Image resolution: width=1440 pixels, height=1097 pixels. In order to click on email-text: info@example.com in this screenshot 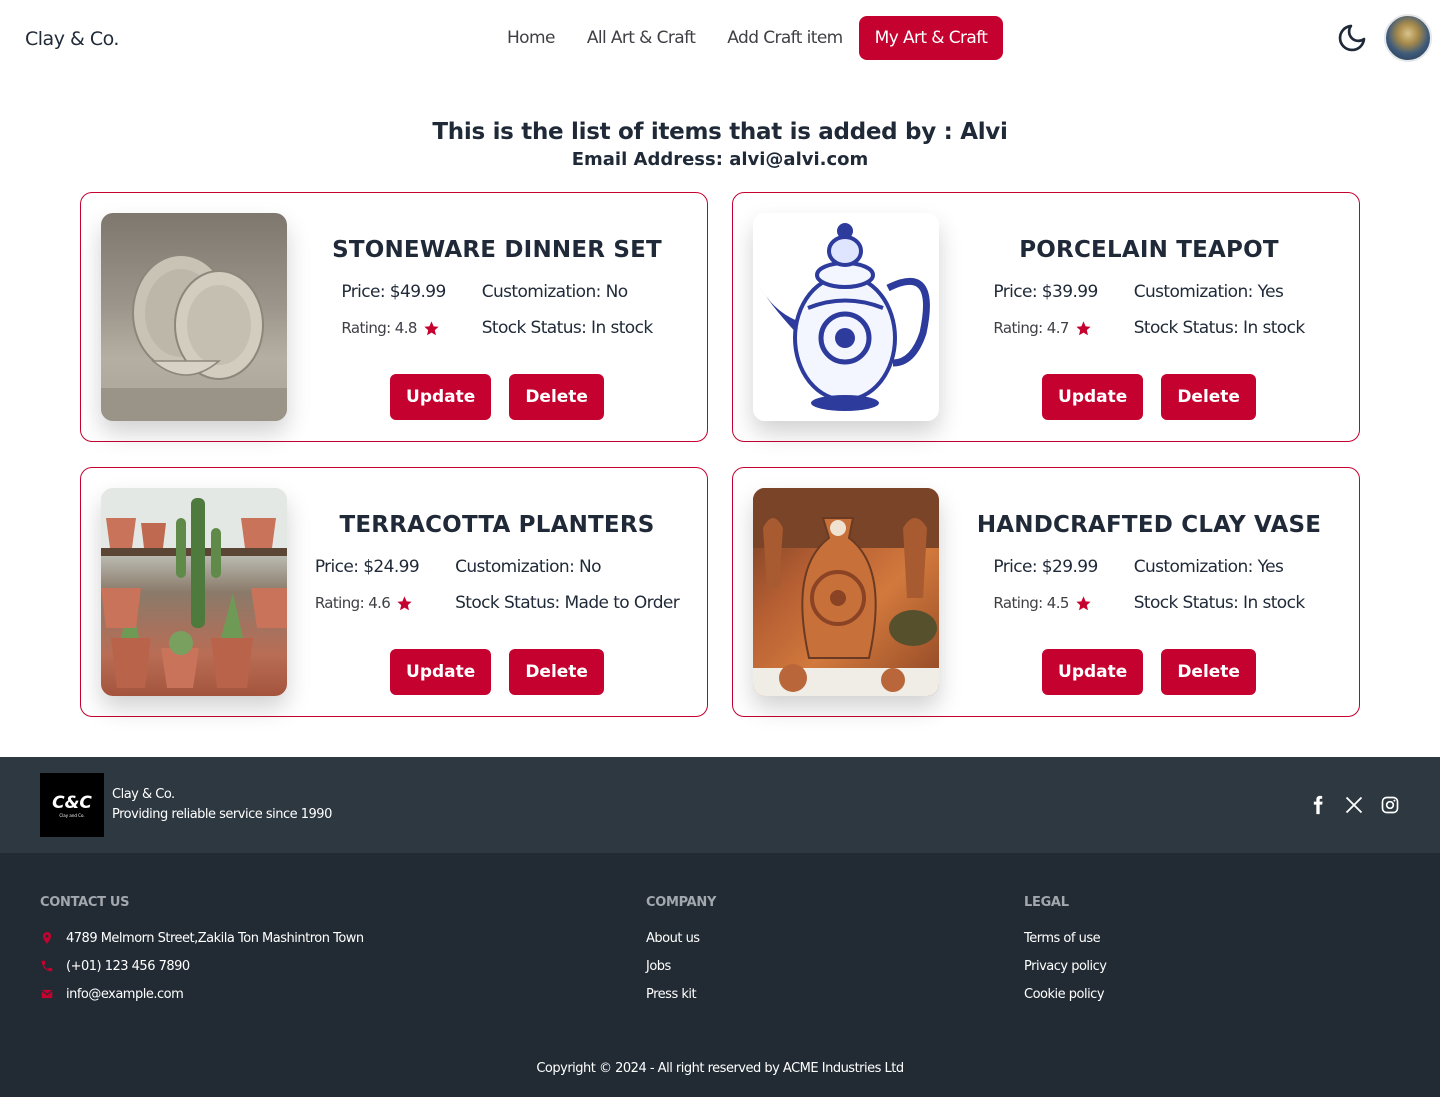, I will do `click(125, 994)`.